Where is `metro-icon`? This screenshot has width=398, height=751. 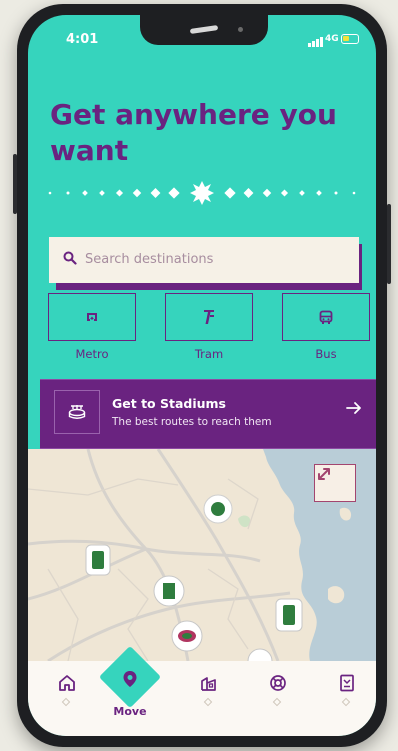
metro-icon is located at coordinates (92, 317).